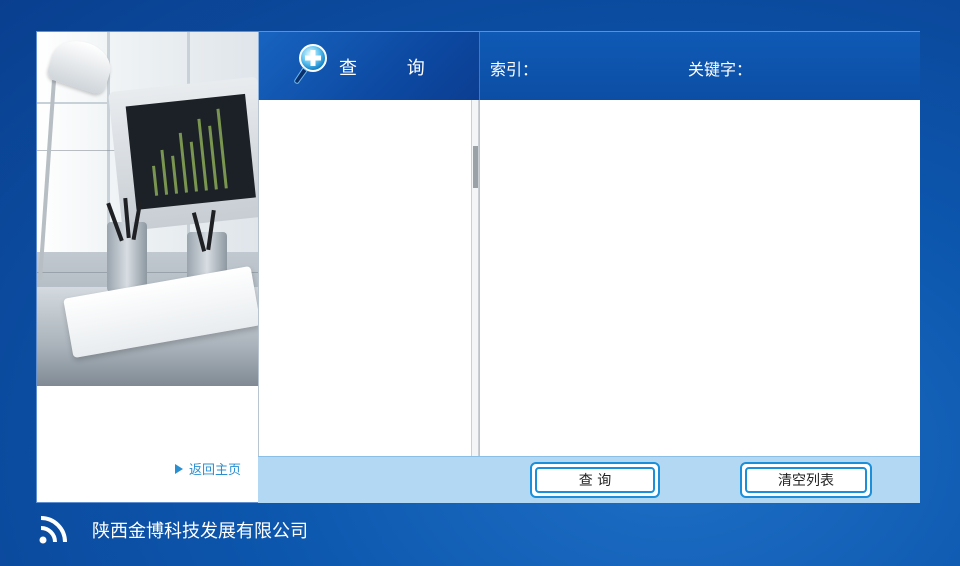 The image size is (960, 566). Describe the element at coordinates (310, 64) in the screenshot. I see `magnifier-plus-icon` at that location.